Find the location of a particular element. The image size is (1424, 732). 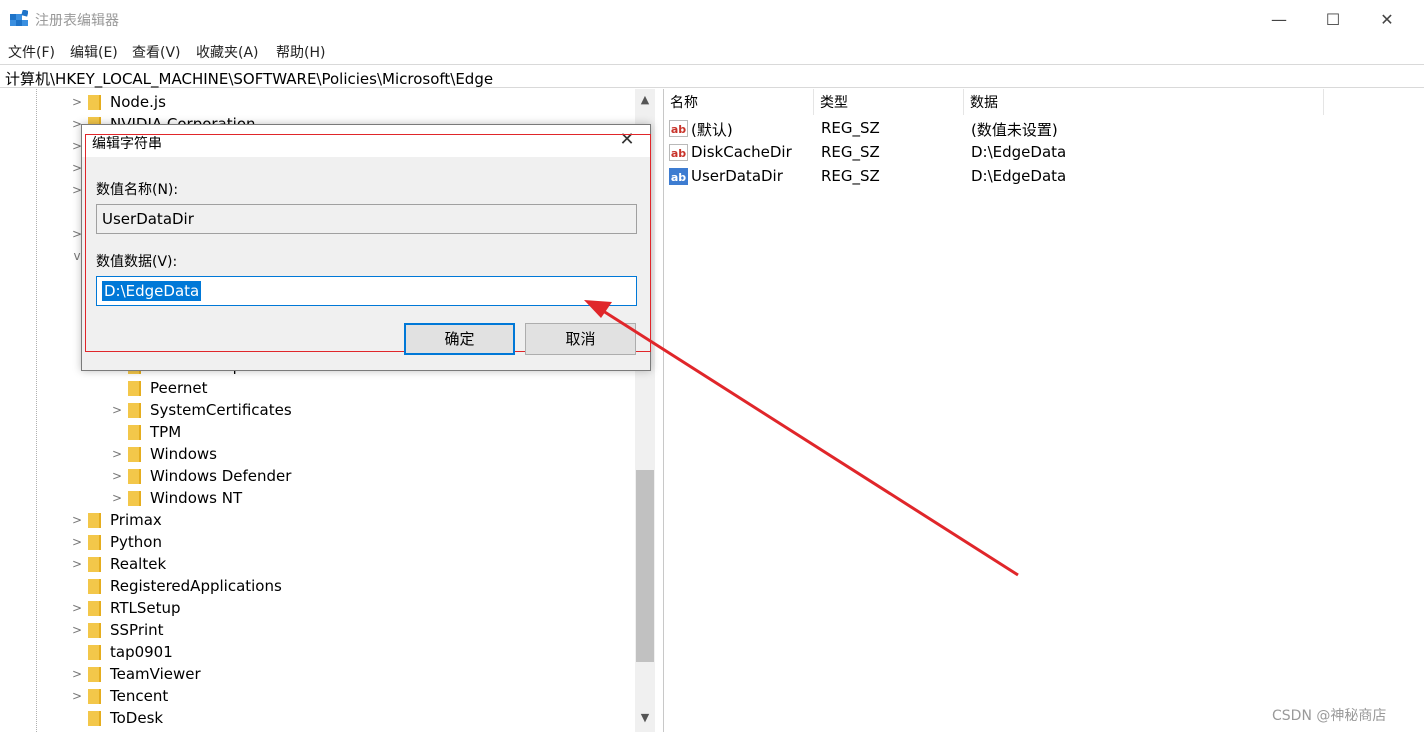

close-icon: ✕ is located at coordinates (627, 141).